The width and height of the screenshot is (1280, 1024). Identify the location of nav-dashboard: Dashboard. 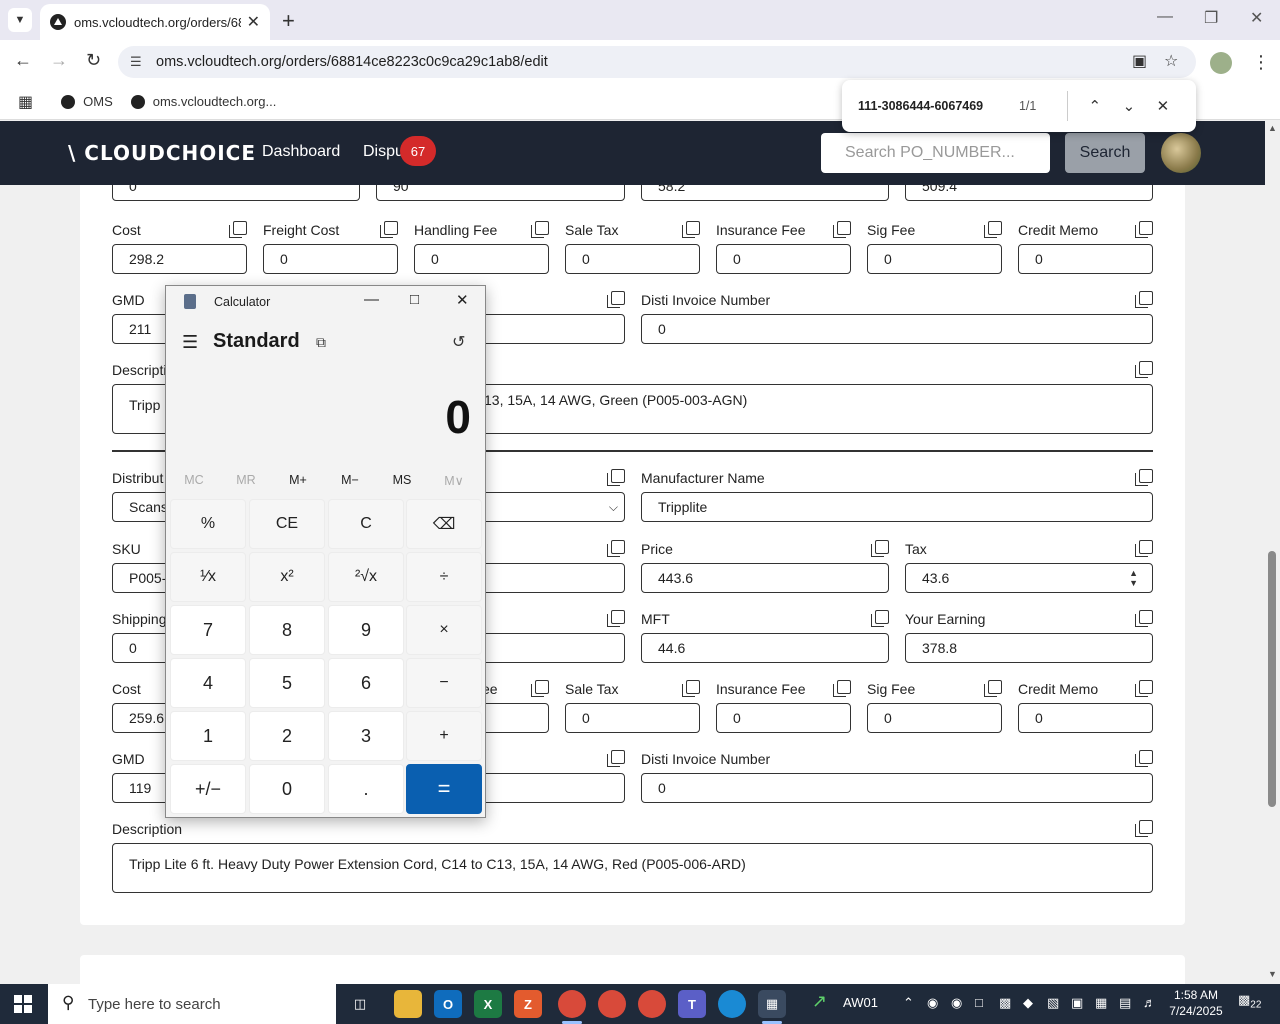
(301, 152).